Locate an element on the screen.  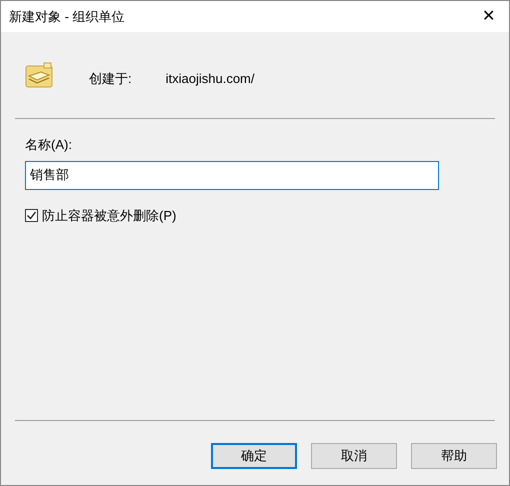
created-in-value: itxiaojishu.com/ is located at coordinates (210, 79).